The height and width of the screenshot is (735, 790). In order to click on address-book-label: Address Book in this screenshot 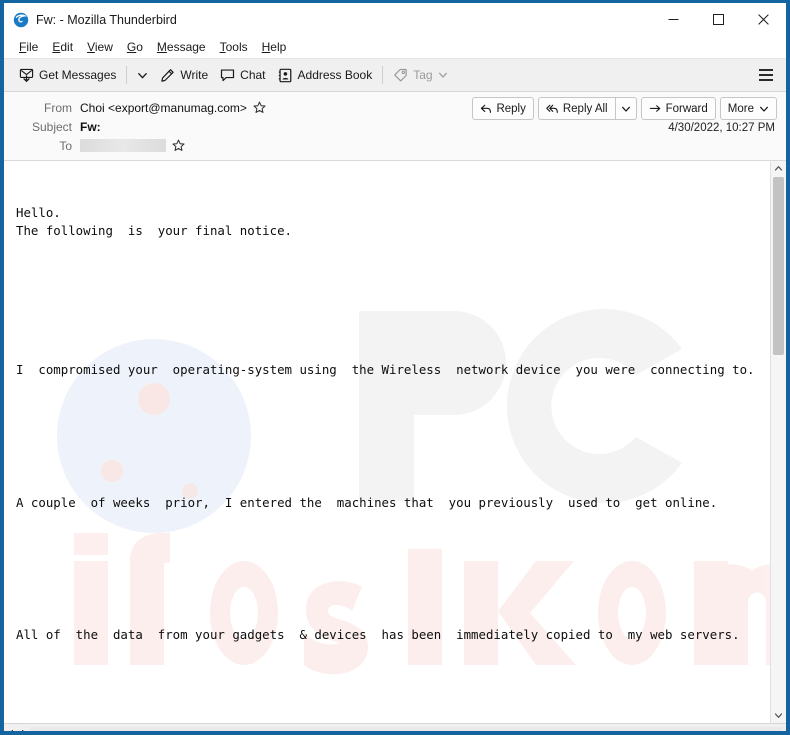, I will do `click(335, 75)`.